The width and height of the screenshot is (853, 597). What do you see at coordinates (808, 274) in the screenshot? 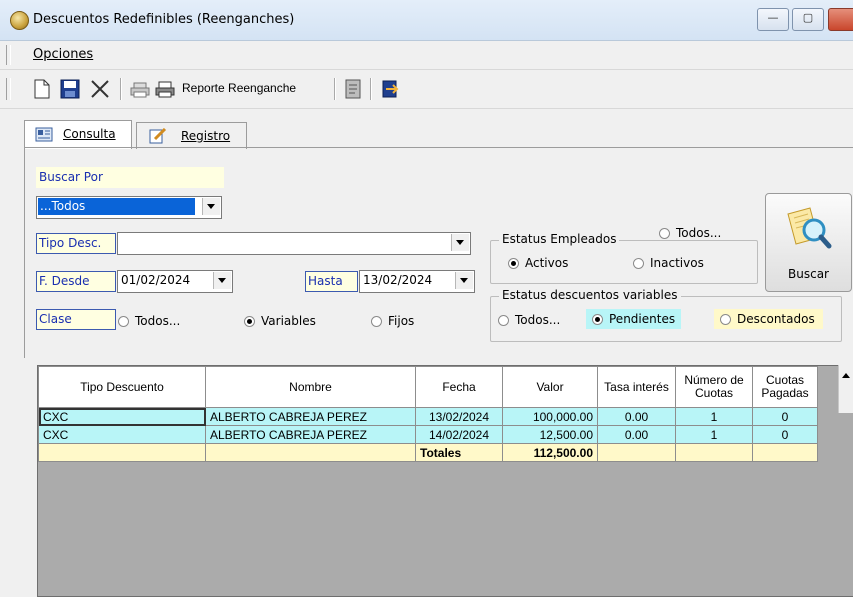
I see `buscar-button-label: Buscar` at bounding box center [808, 274].